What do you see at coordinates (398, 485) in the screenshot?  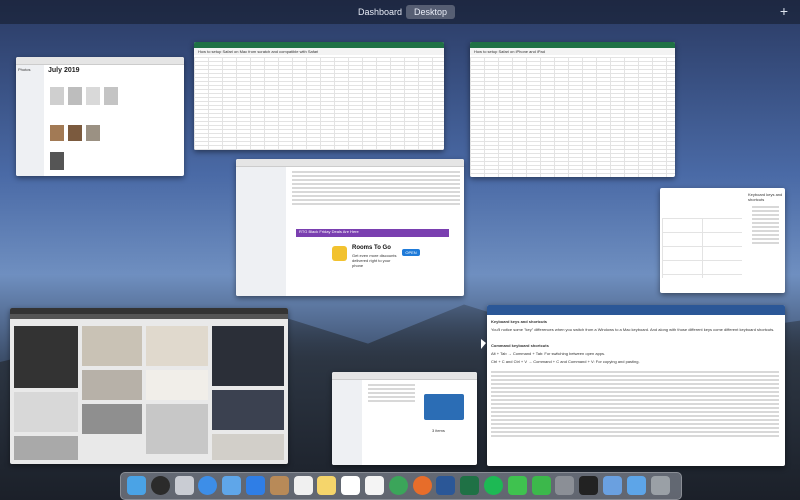 I see `chrome-icon` at bounding box center [398, 485].